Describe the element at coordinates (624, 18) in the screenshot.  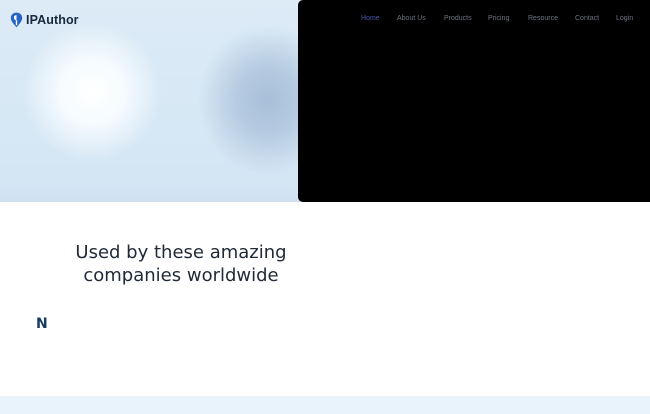
I see `nav-item-login: Login` at that location.